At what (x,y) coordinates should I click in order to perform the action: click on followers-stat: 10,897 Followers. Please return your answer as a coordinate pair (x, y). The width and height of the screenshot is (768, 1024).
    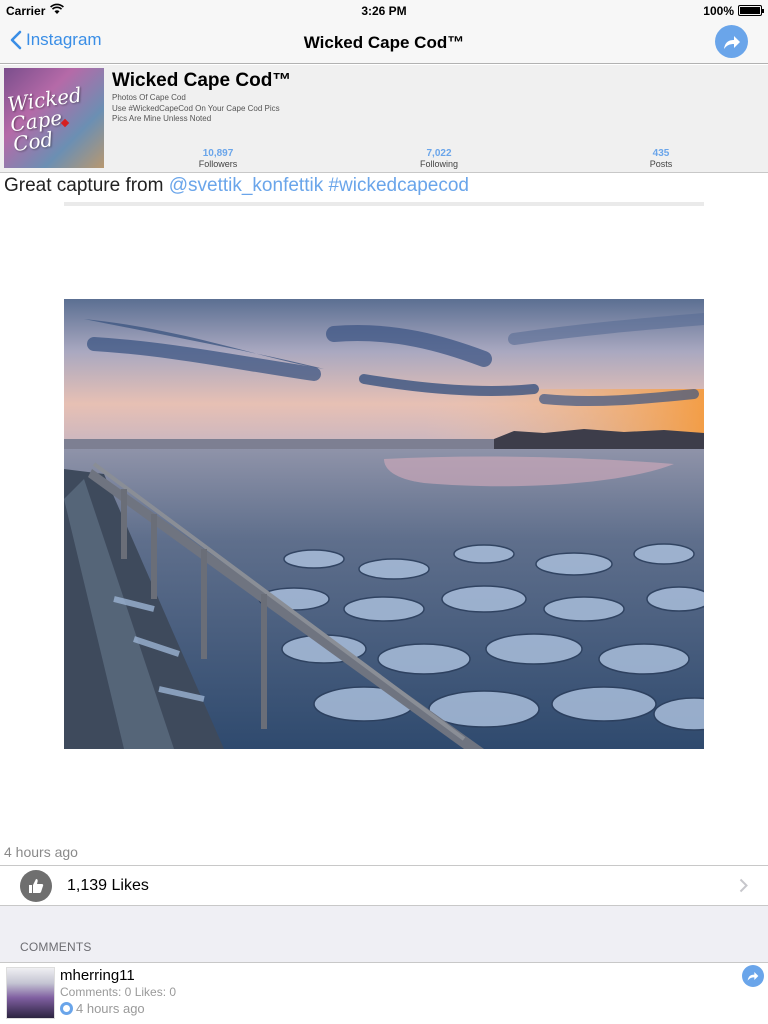
    Looking at the image, I should click on (218, 158).